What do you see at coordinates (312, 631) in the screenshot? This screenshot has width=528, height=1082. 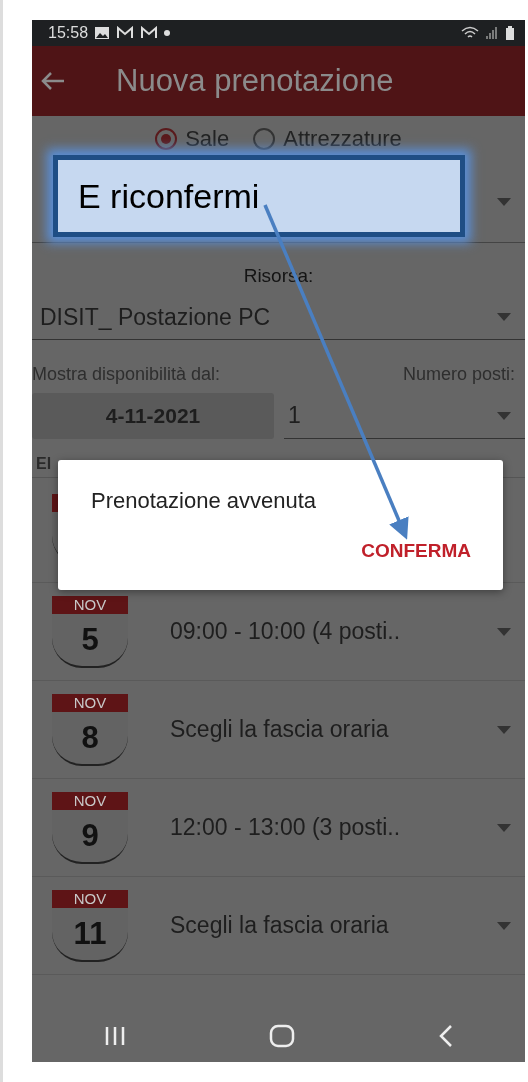 I see `time-slot-dropdown: 09:00 - 10:00 (4 posti..` at bounding box center [312, 631].